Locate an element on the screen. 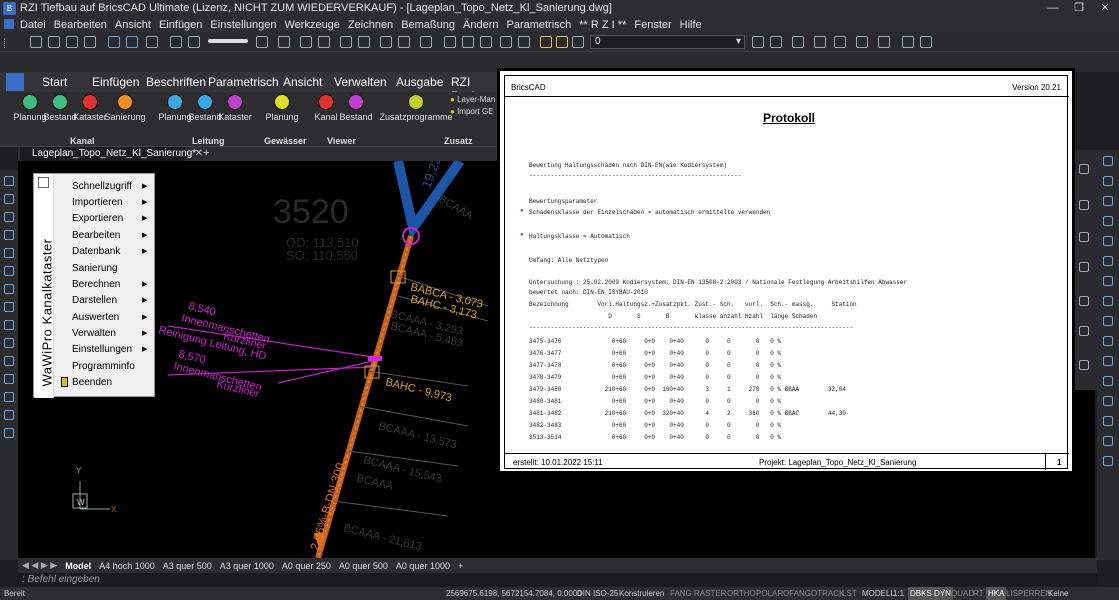  menu-bemassung: Bemaßung is located at coordinates (428, 25).